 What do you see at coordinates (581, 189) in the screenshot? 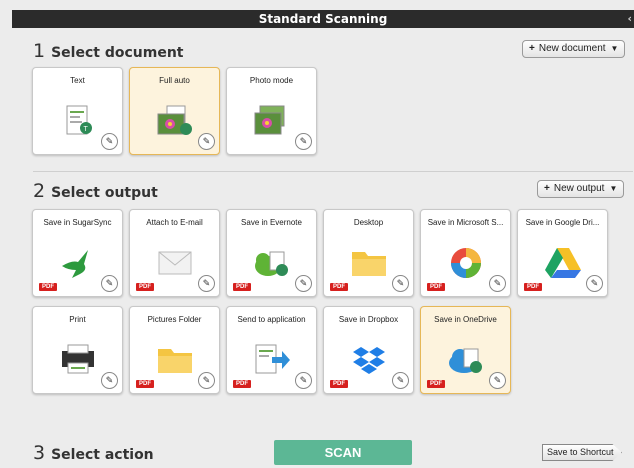
I see `new-output-button: + New output ▼` at bounding box center [581, 189].